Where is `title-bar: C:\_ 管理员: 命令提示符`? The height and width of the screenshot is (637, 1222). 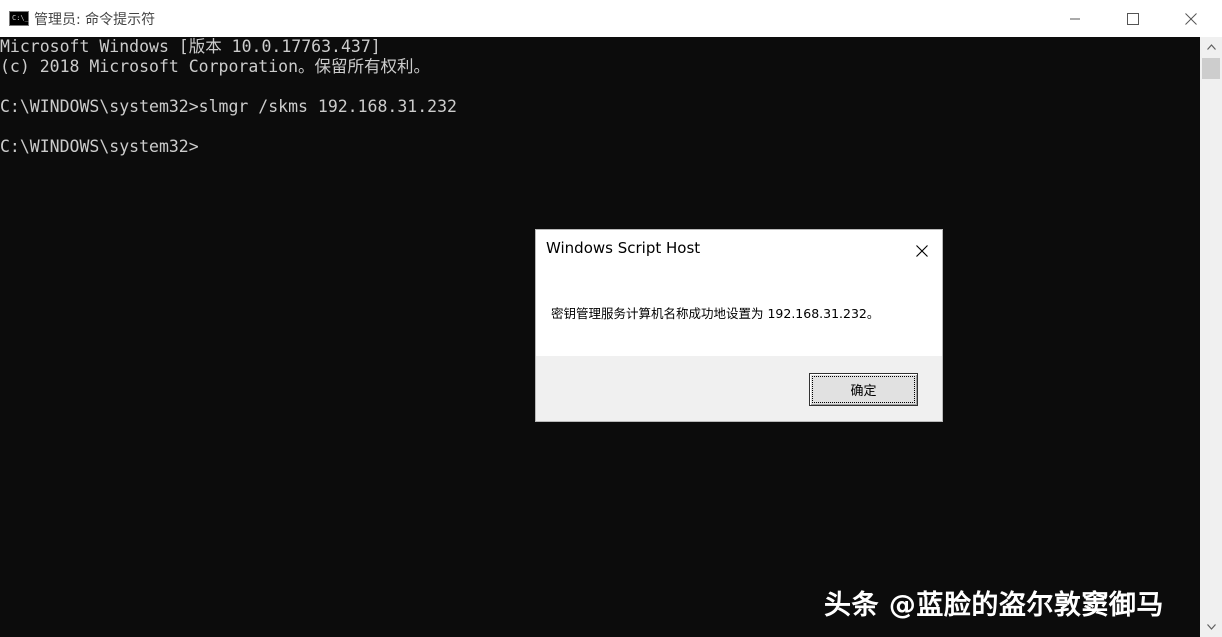 title-bar: C:\_ 管理员: 命令提示符 is located at coordinates (611, 18).